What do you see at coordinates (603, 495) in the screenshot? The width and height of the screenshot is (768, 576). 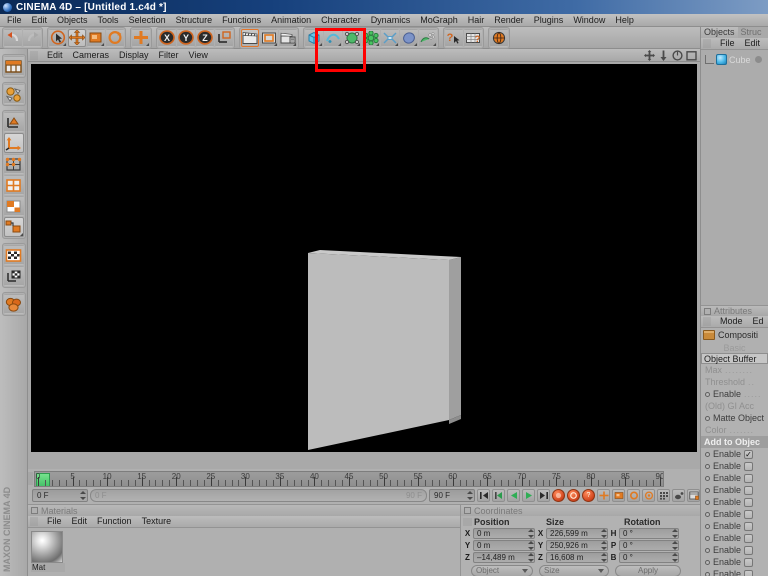 I see `key-position-button` at bounding box center [603, 495].